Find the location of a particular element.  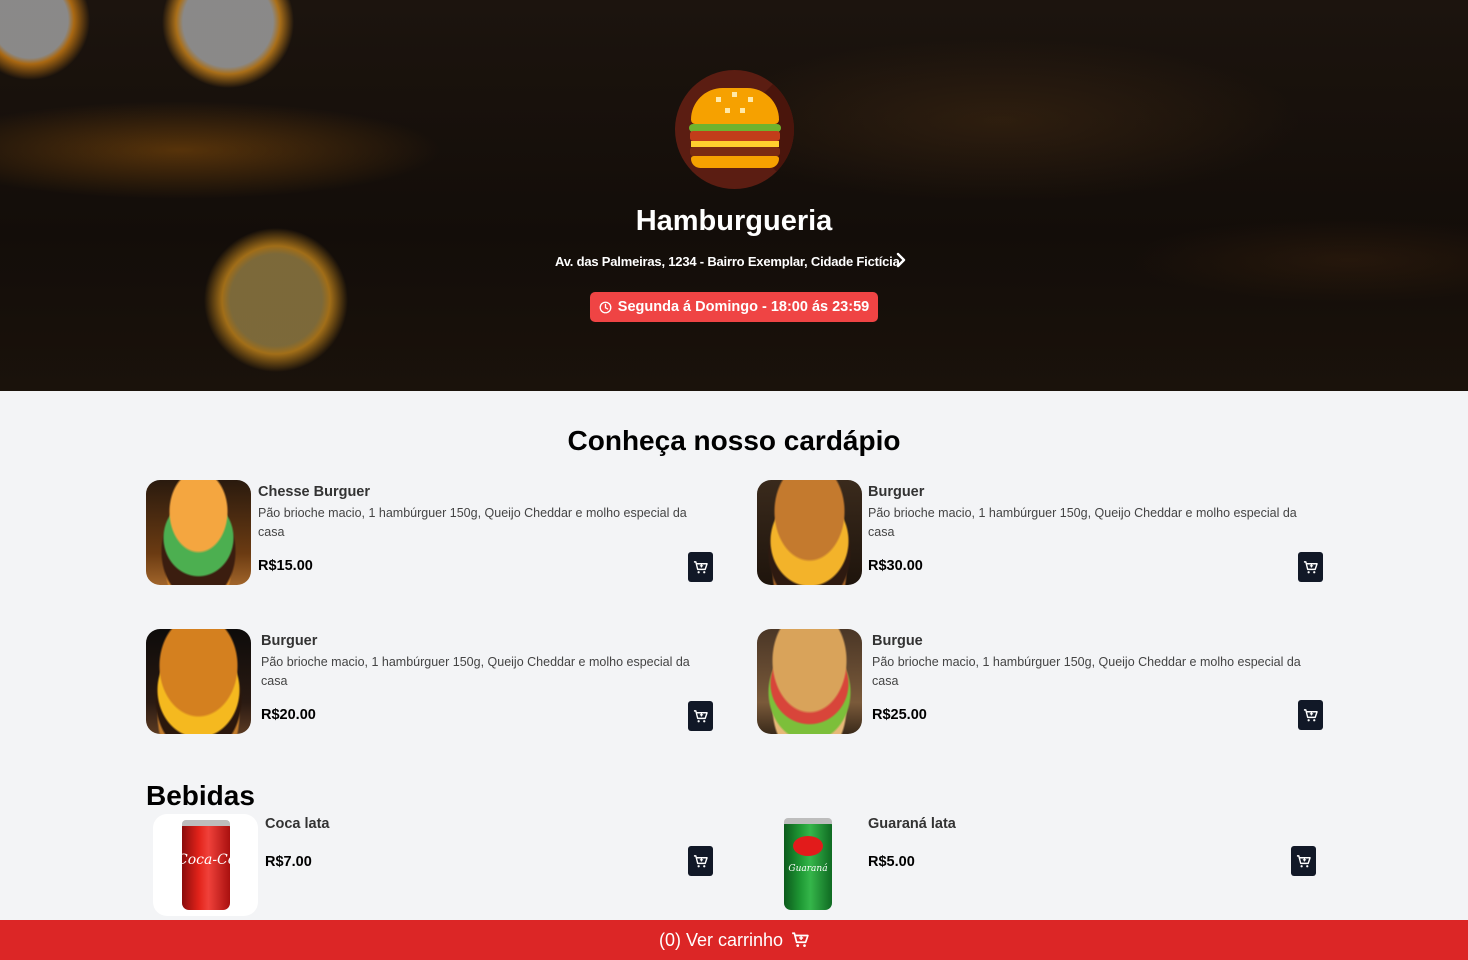

clock-icon is located at coordinates (605, 307).